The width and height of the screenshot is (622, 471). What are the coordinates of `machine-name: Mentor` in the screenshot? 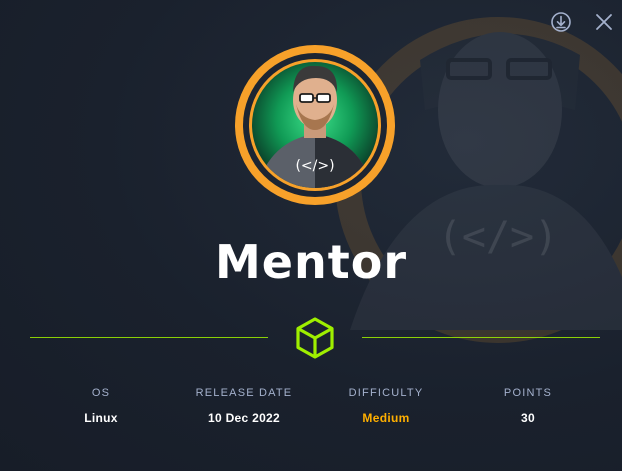 It's located at (311, 262).